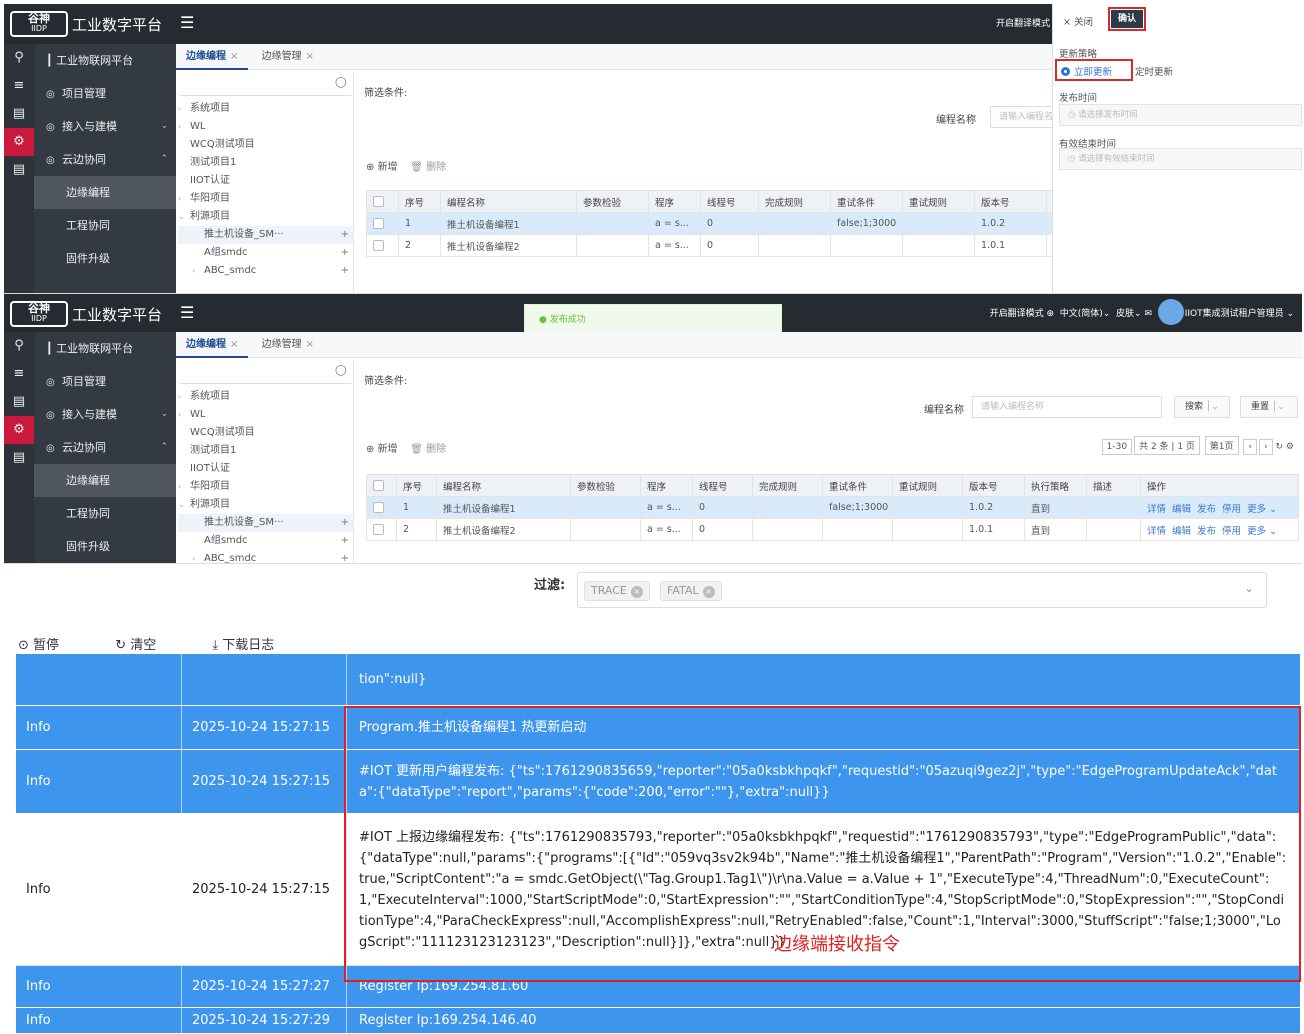  I want to click on page-size-select: 1-30, so click(1117, 447).